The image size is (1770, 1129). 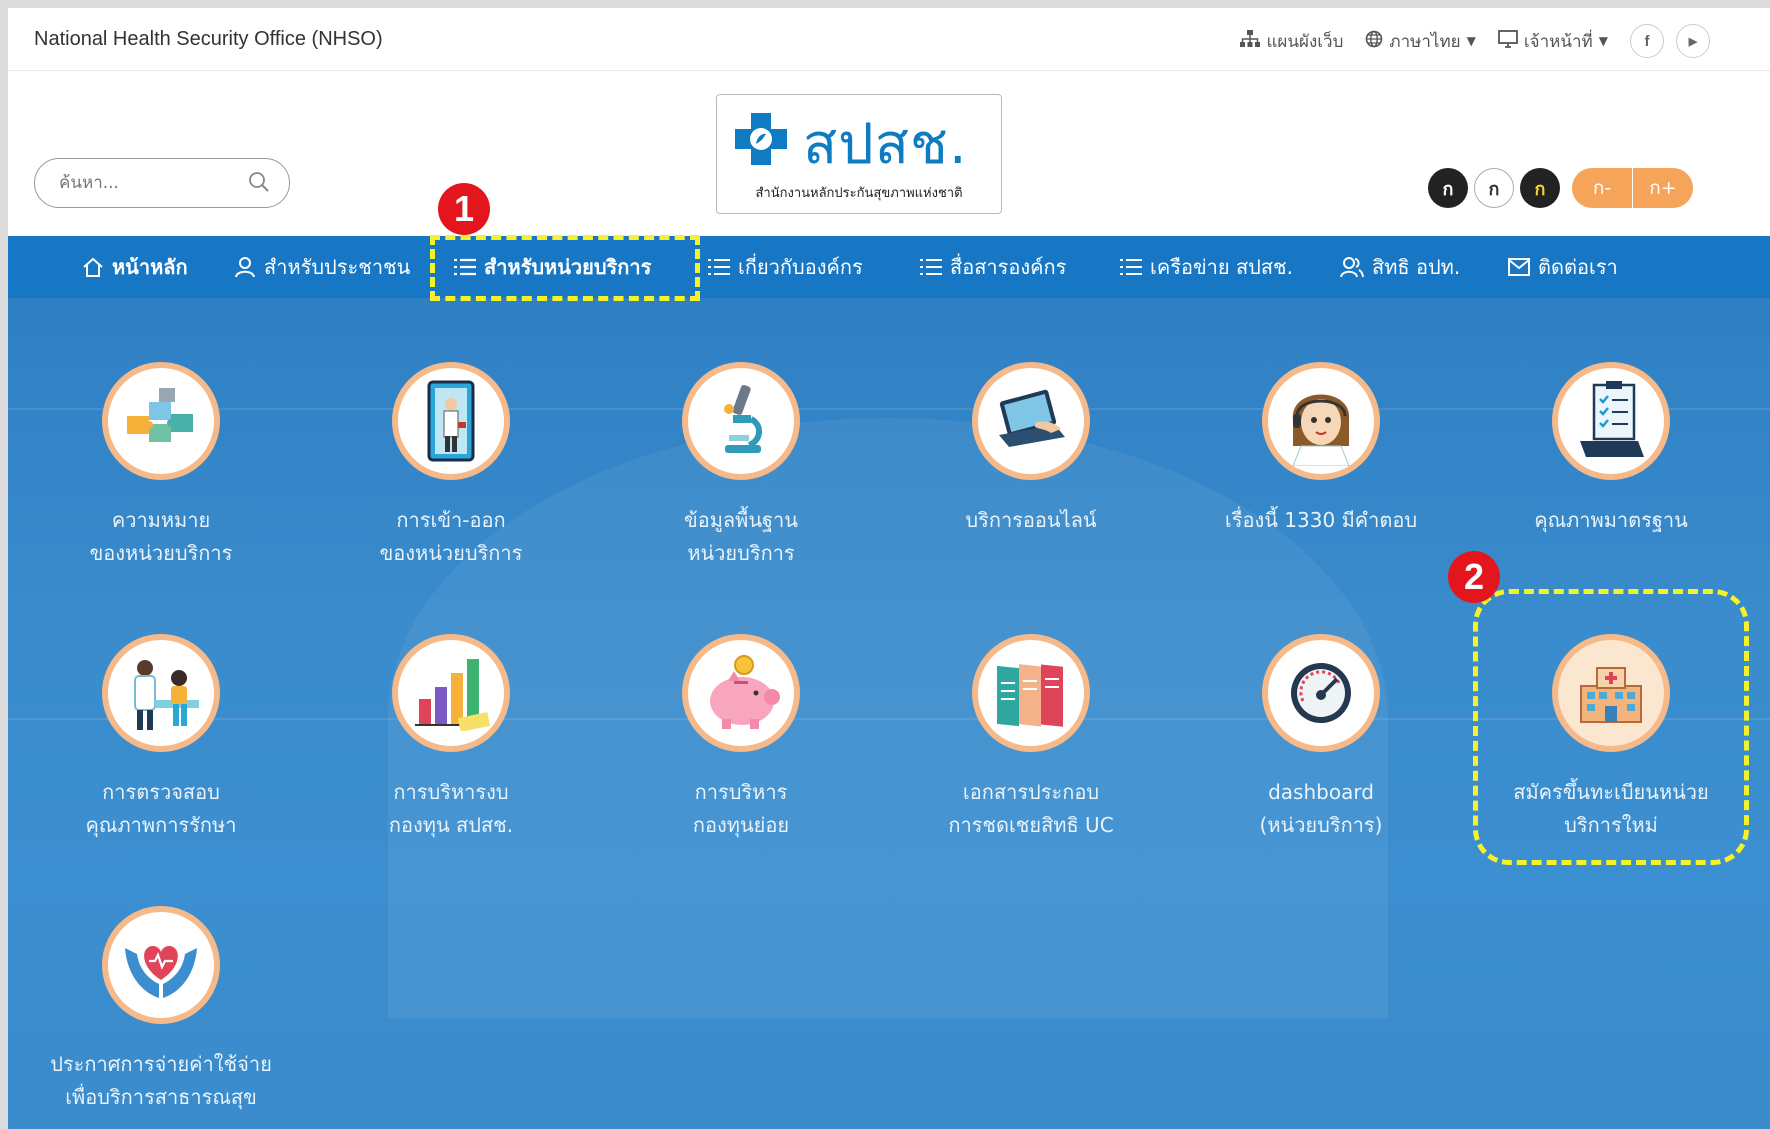 I want to click on nav-public: สำหรับประชาชน, so click(x=322, y=267).